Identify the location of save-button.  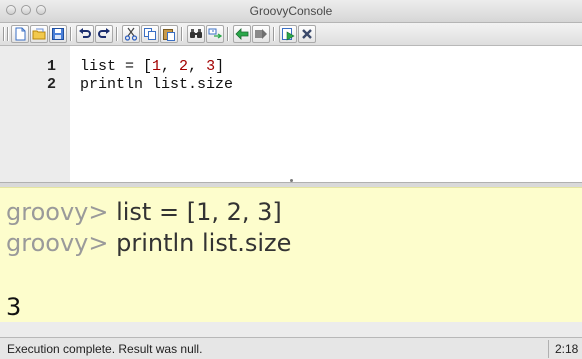
(58, 34).